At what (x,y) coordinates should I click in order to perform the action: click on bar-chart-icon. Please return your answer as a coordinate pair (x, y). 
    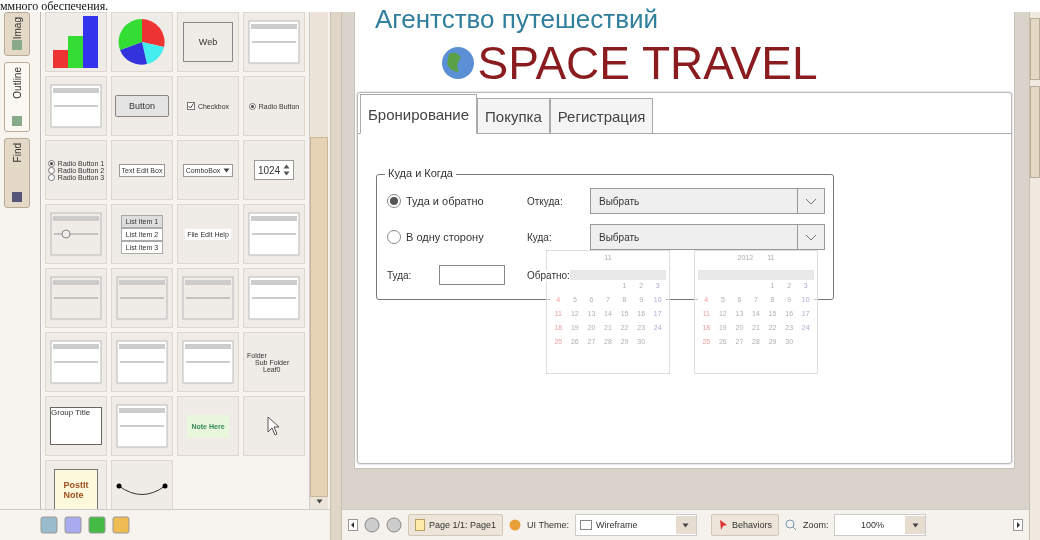
    Looking at the image, I should click on (76, 42).